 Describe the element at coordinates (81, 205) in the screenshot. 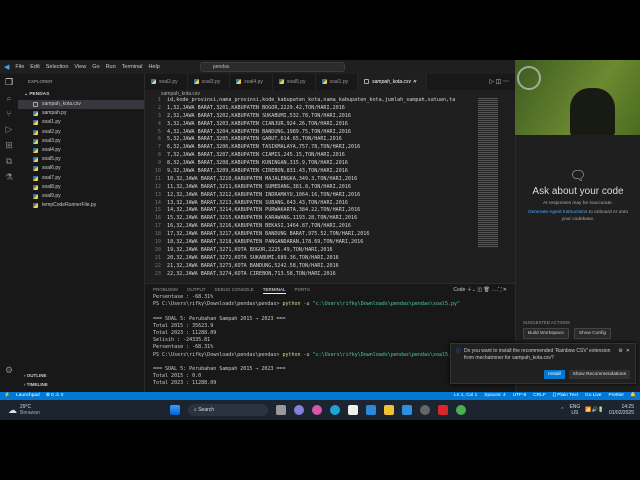

I see `file-item: tempCodeRunnerFile.py` at that location.